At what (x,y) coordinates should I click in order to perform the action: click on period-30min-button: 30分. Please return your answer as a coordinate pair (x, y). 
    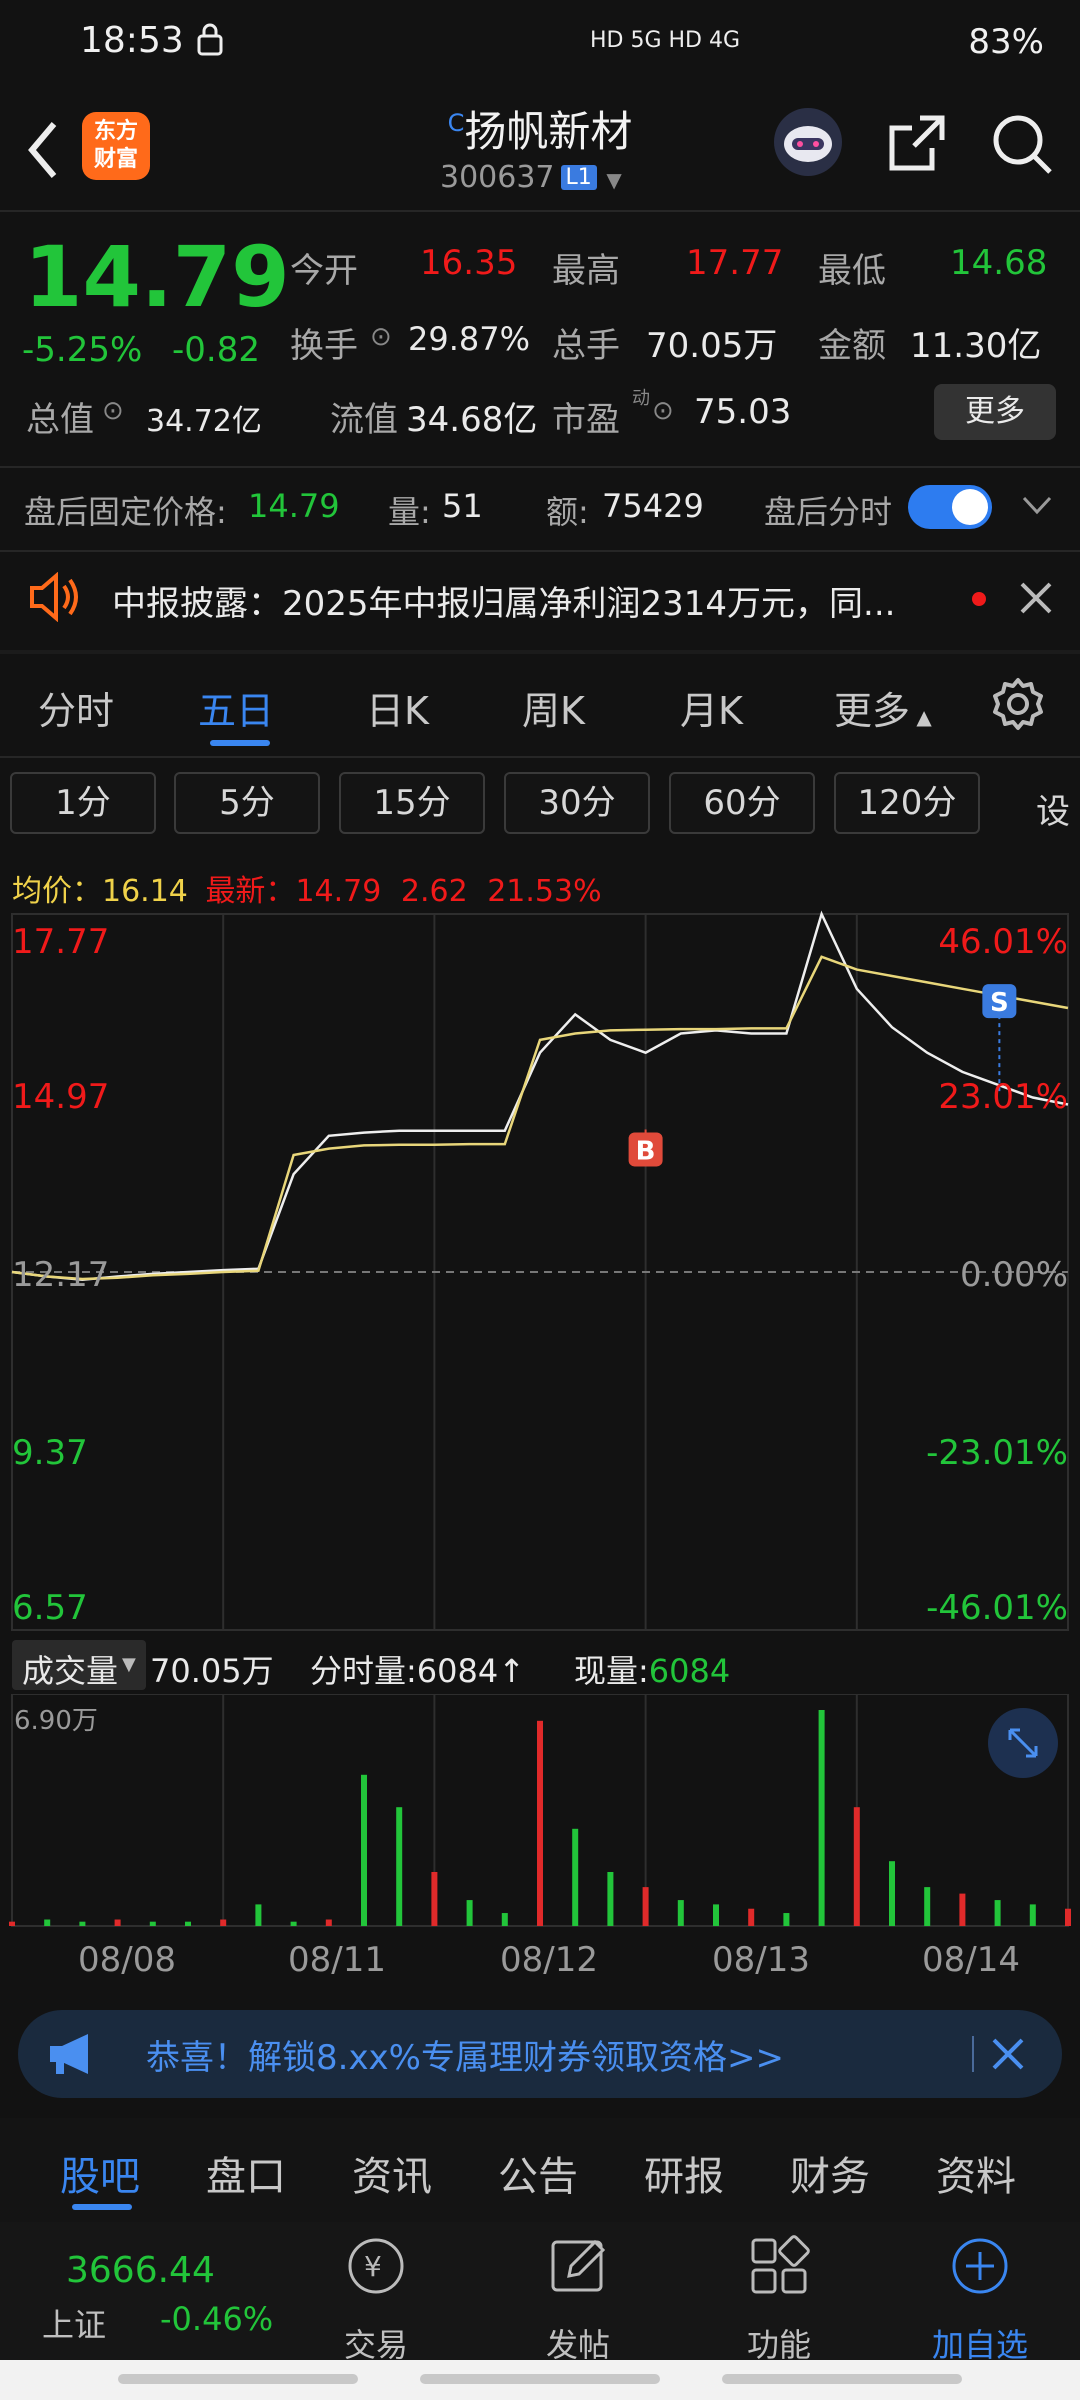
    Looking at the image, I should click on (577, 803).